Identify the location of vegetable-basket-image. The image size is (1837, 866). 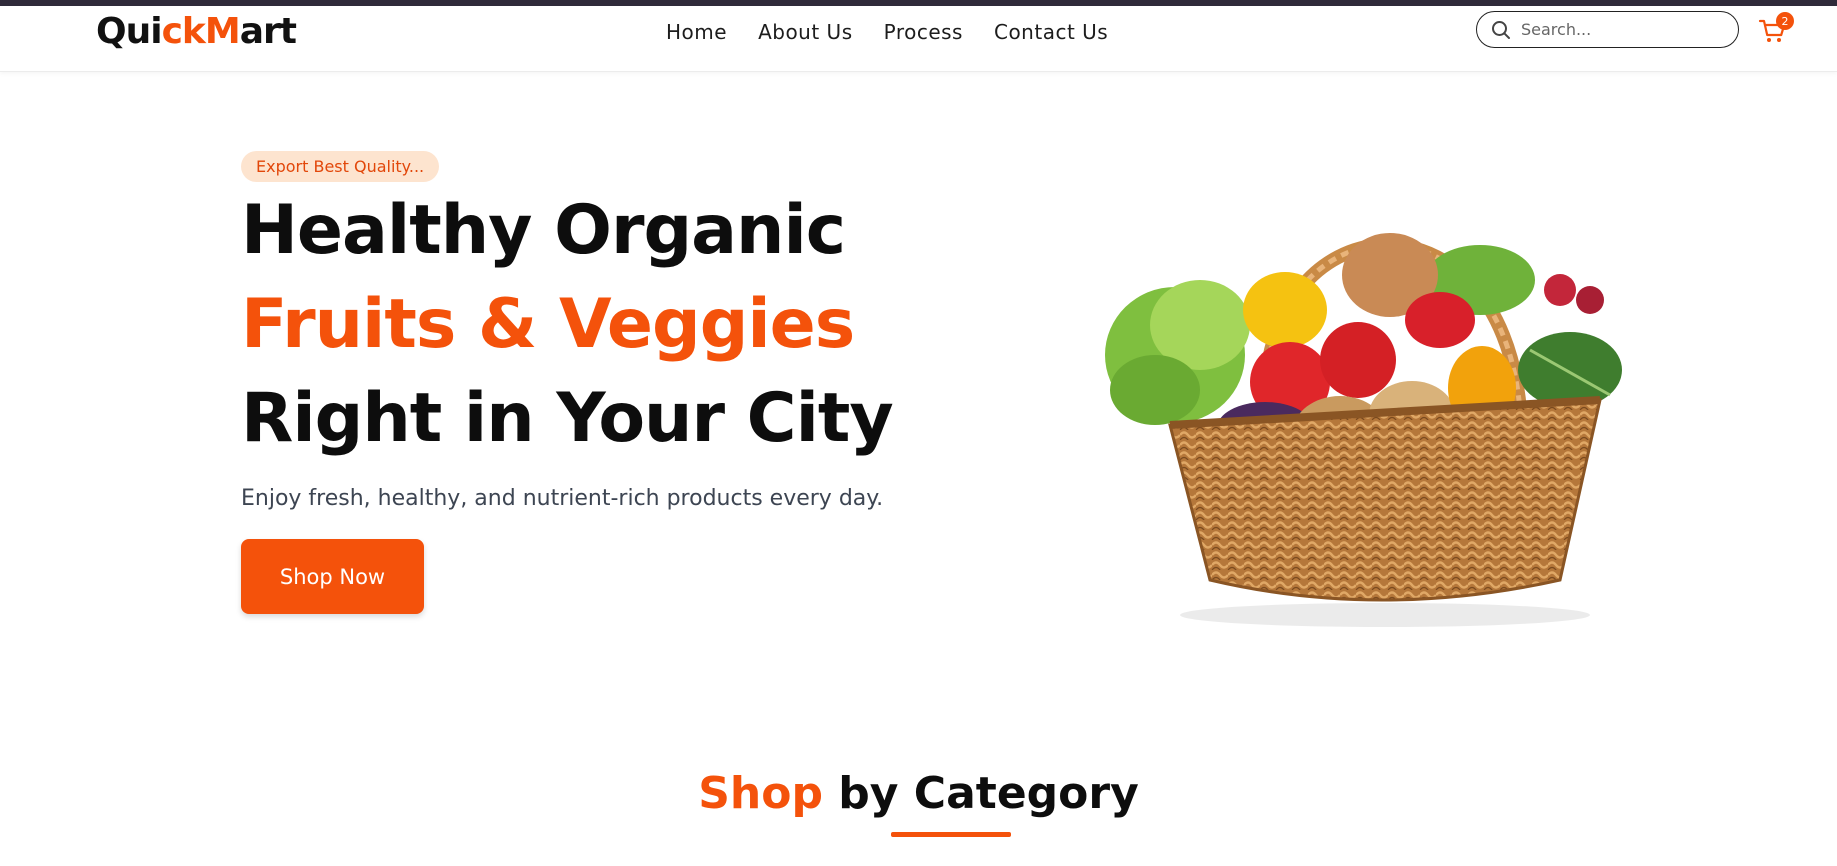
(1363, 430).